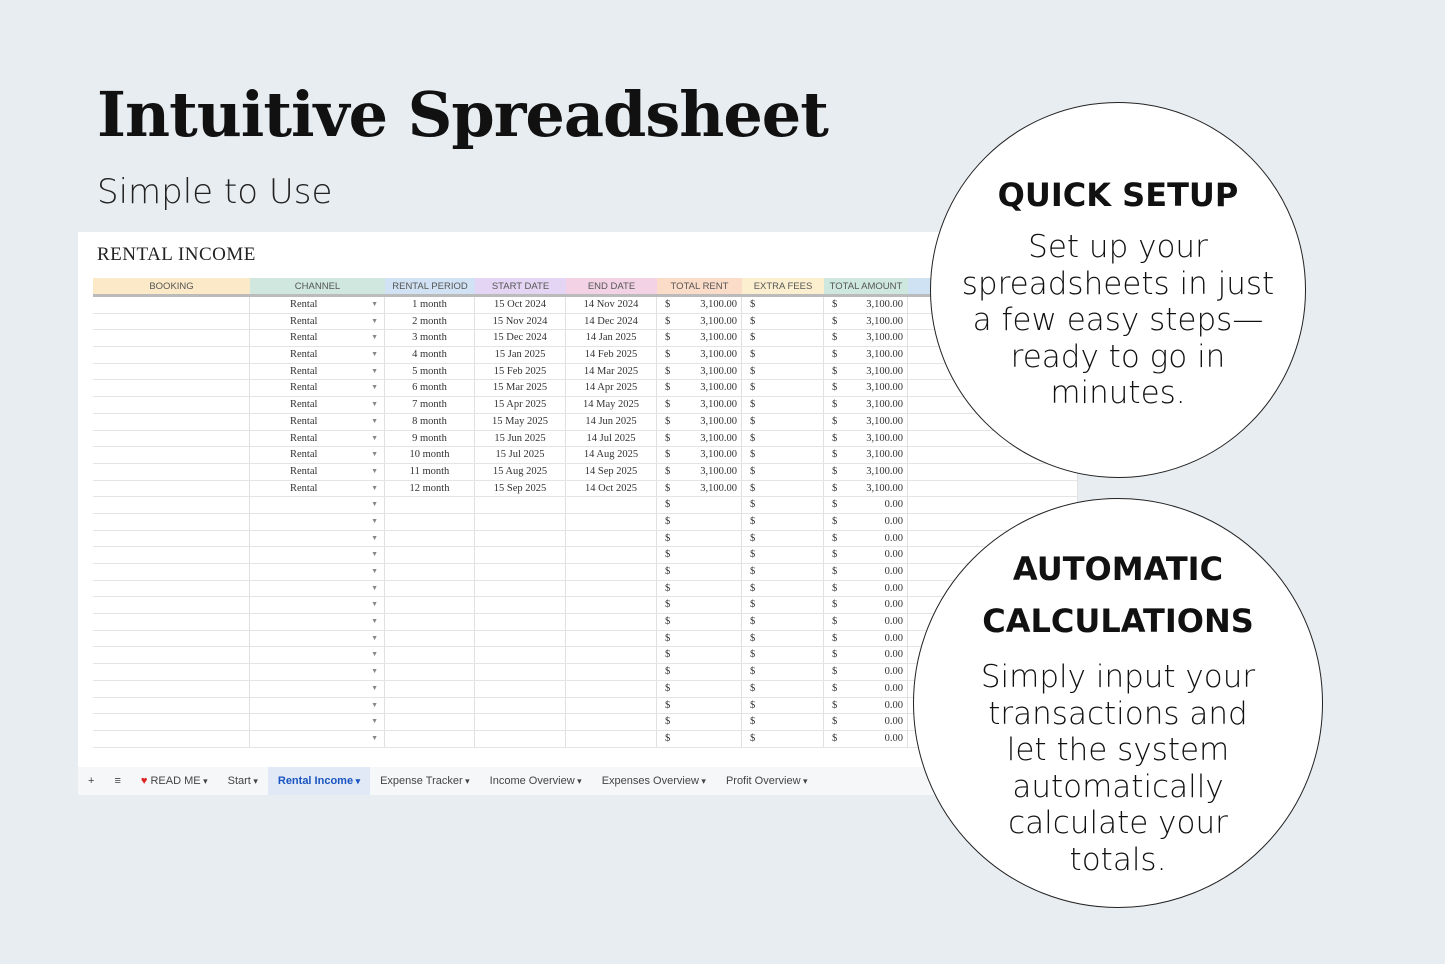 The image size is (1445, 964). Describe the element at coordinates (611, 355) in the screenshot. I see `cell: 14 Feb 2025` at that location.